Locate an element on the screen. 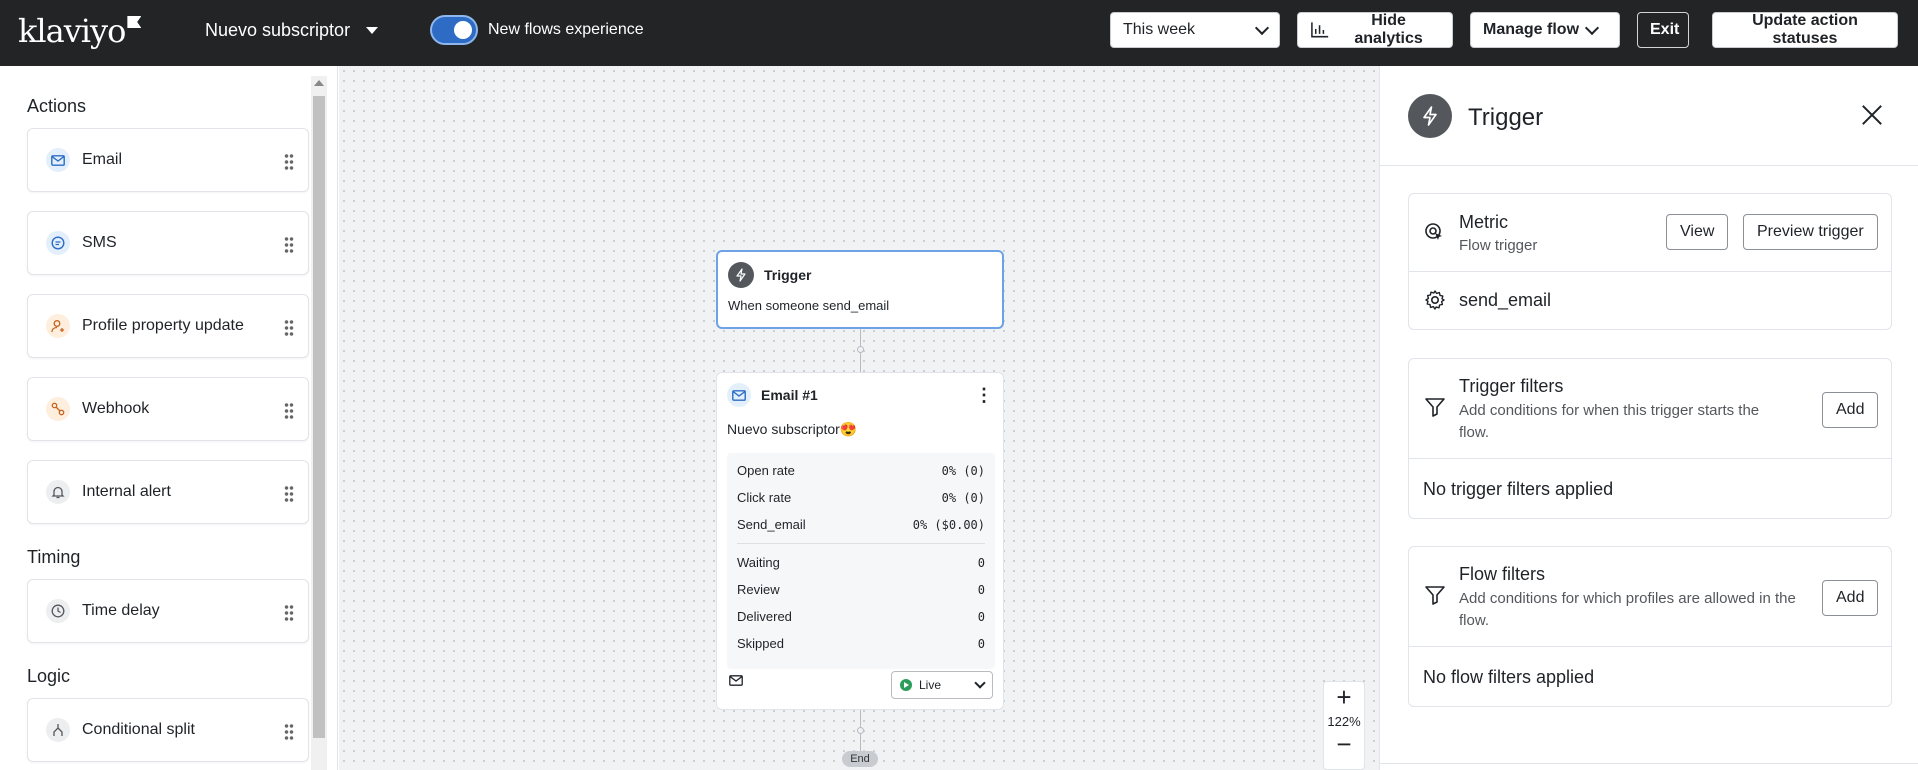 The width and height of the screenshot is (1918, 770). action-label: Time delay is located at coordinates (121, 610).